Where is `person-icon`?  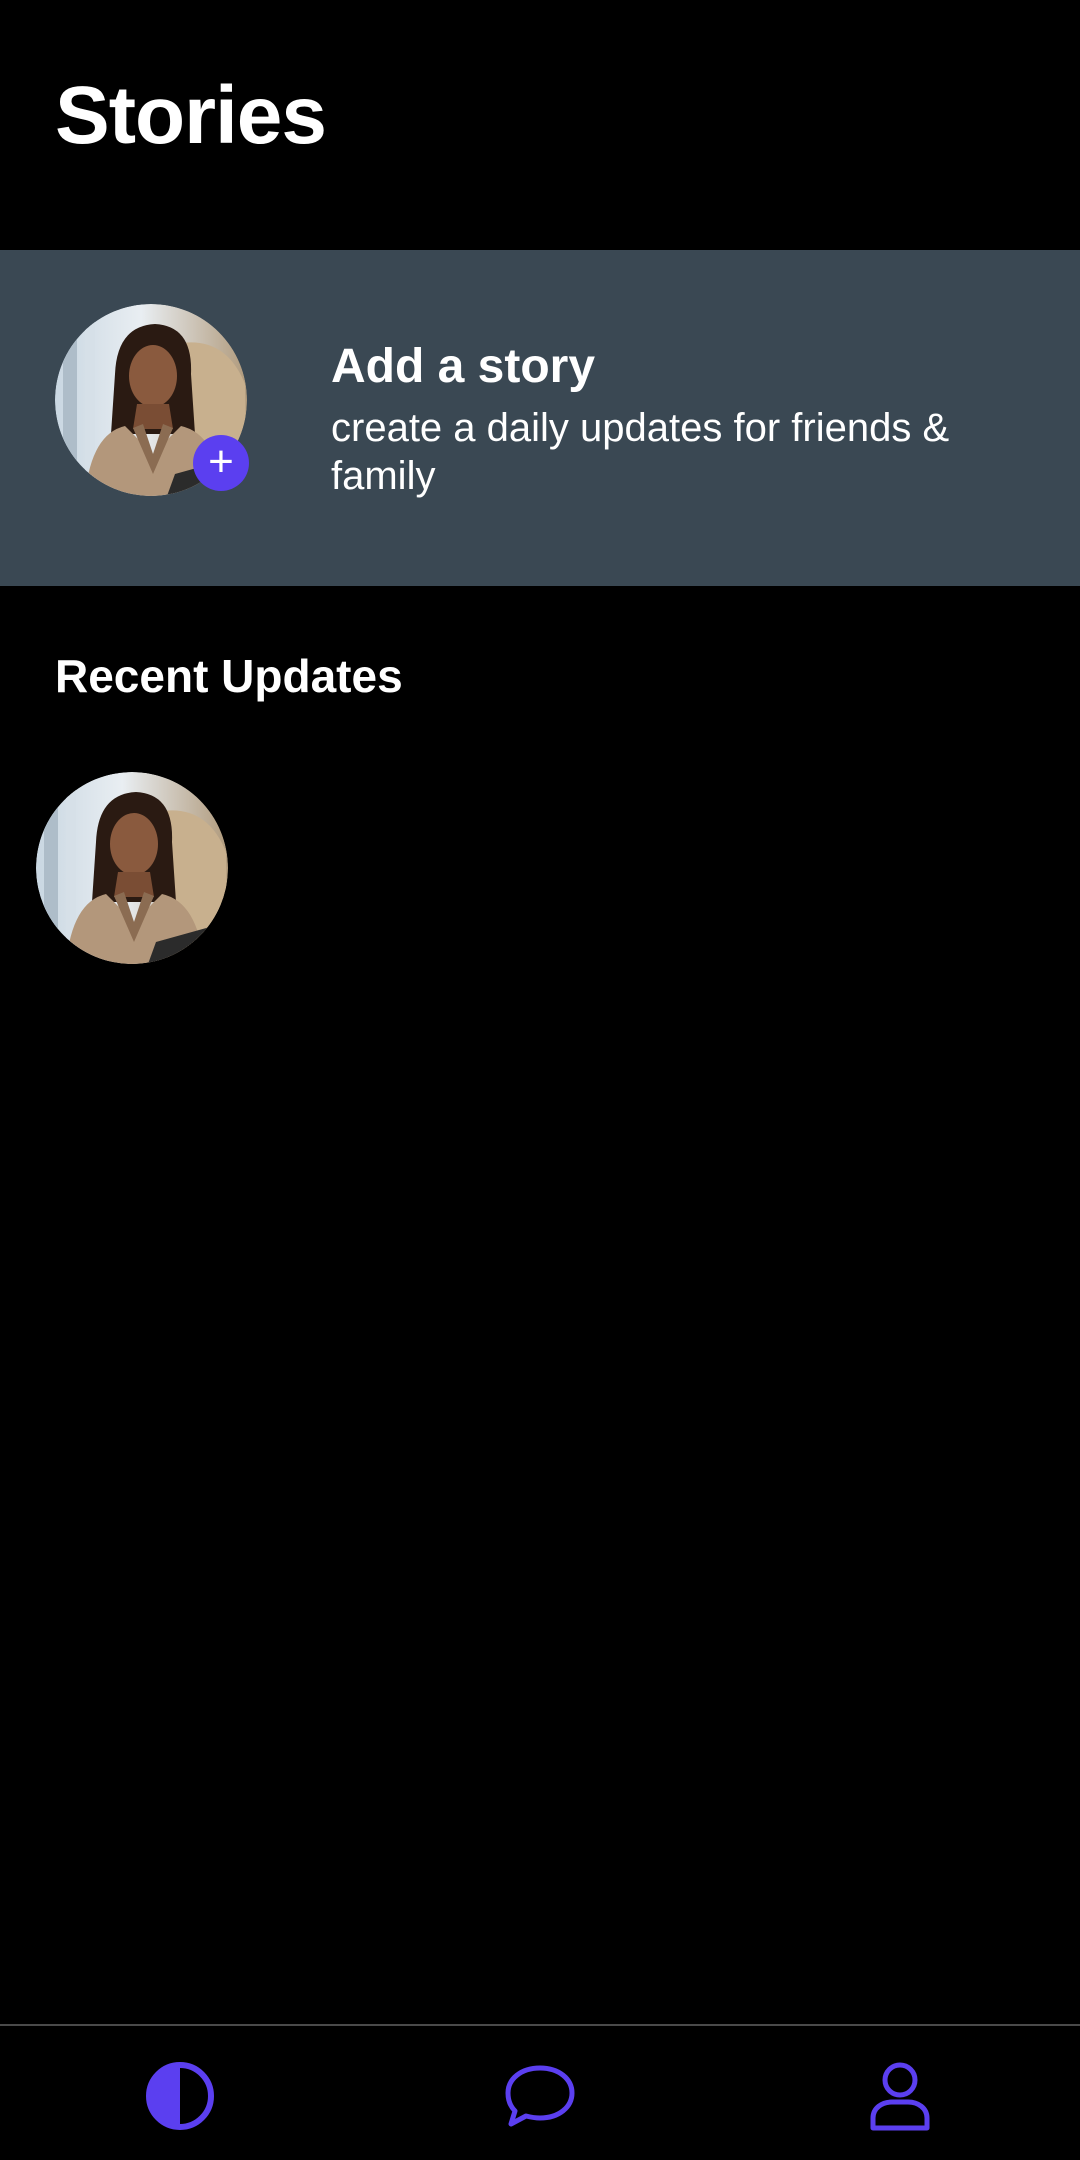
person-icon is located at coordinates (900, 2096).